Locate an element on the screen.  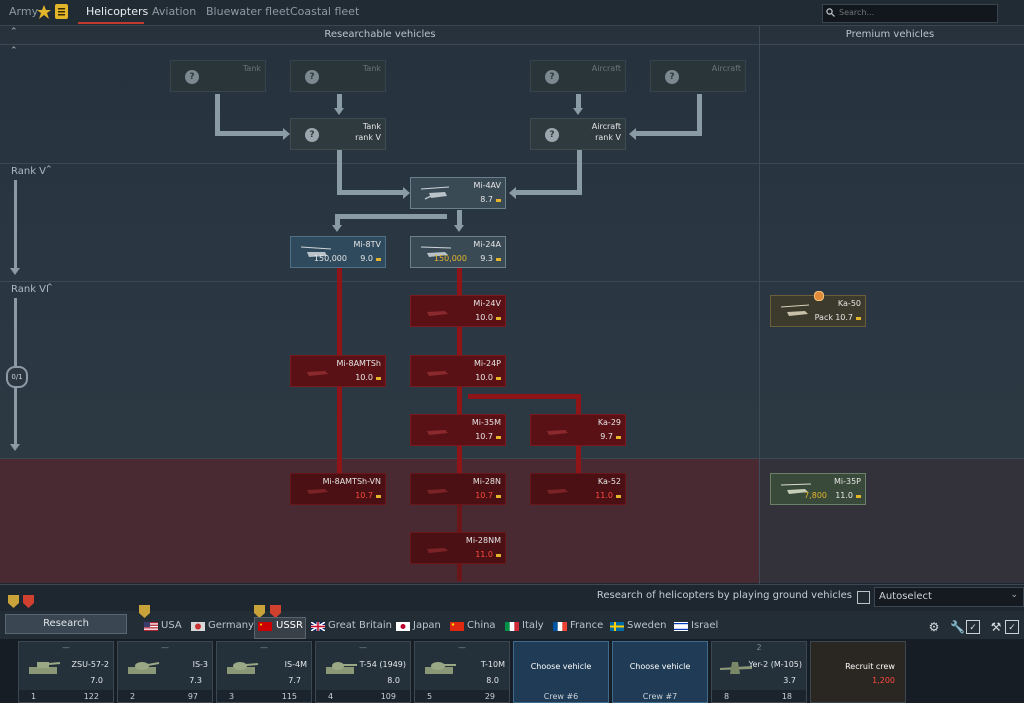
research-button: Research is located at coordinates (66, 624).